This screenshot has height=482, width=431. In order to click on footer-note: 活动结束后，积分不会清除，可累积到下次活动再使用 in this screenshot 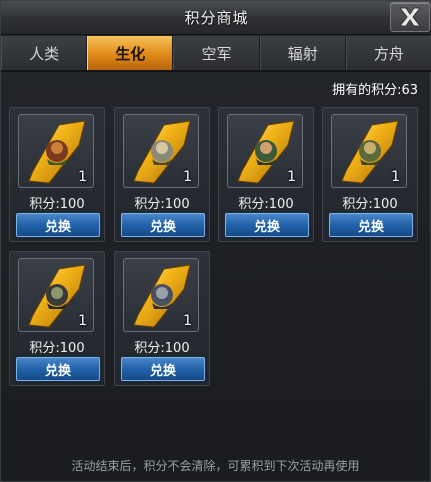, I will do `click(215, 466)`.